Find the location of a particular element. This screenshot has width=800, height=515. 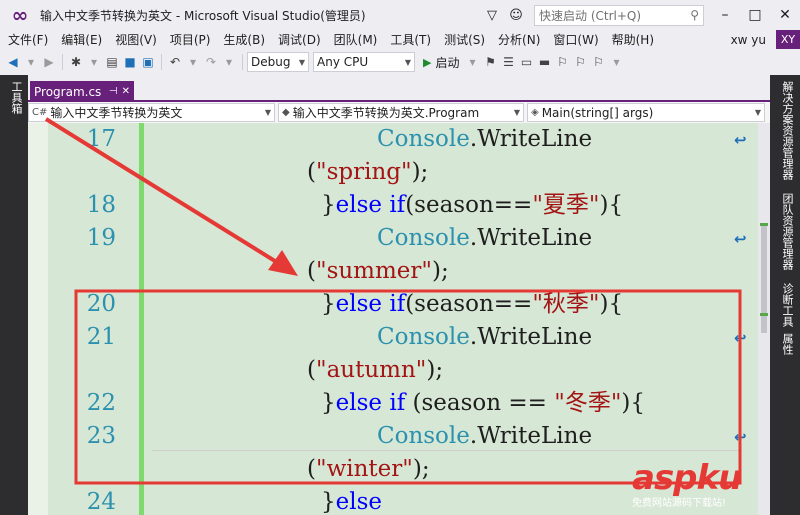

project-dropdown: C# 输入中文季节转换为英文 ▼ is located at coordinates (151, 112).